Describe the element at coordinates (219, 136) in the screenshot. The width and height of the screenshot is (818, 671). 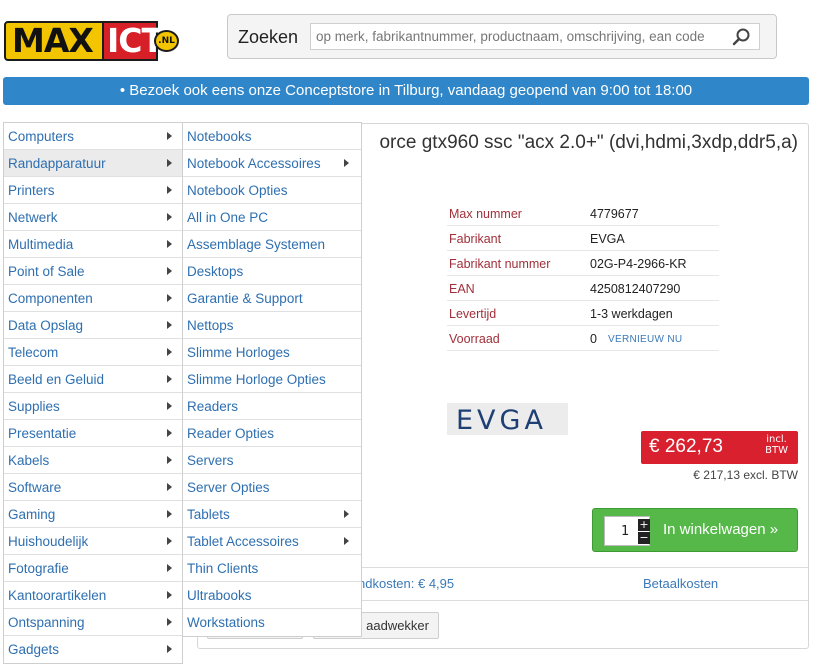
I see `subcategory-label: Notebooks` at that location.